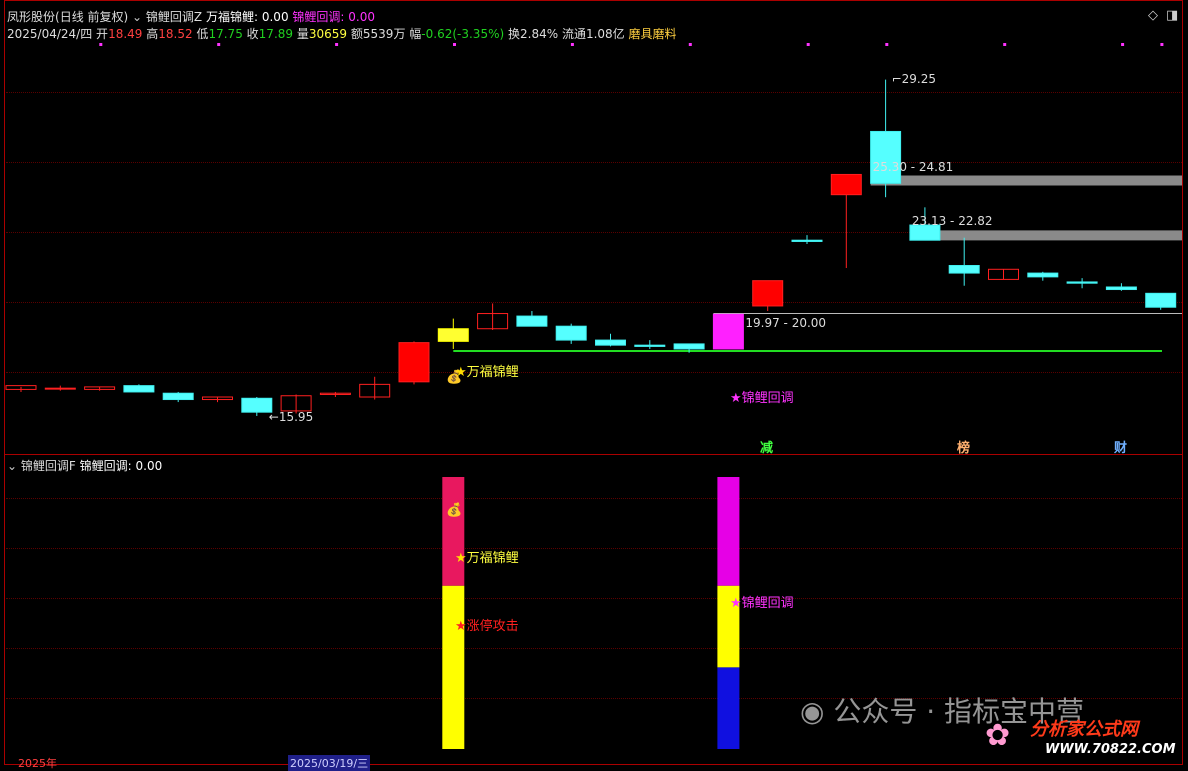 The width and height of the screenshot is (1188, 771). Describe the element at coordinates (998, 735) in the screenshot. I see `flower-logo-icon: ✿` at that location.